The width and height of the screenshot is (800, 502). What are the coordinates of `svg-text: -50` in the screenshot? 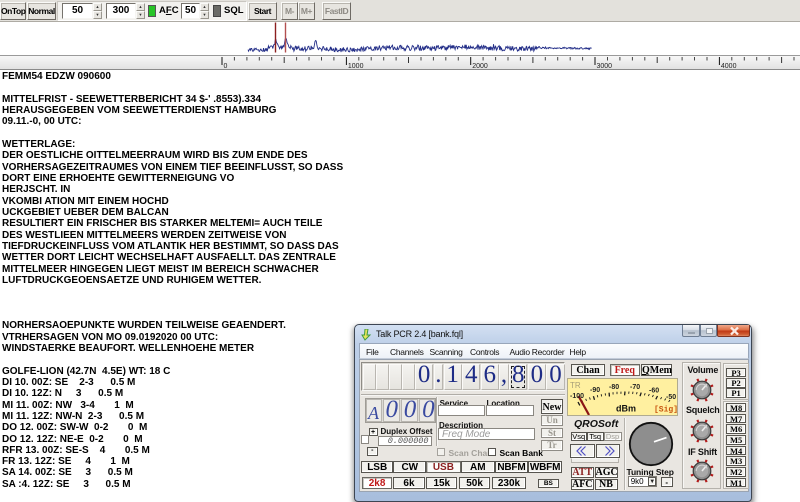 It's located at (671, 397).